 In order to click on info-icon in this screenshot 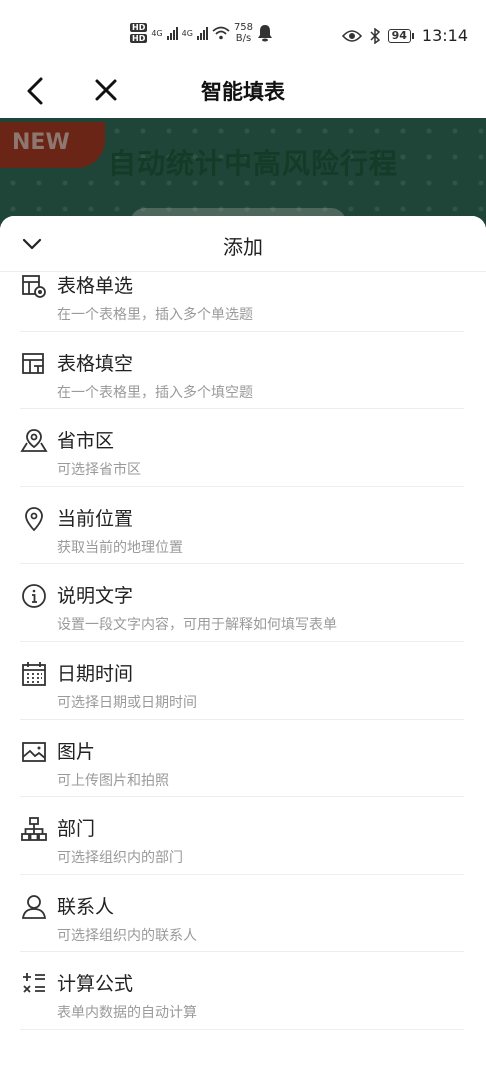, I will do `click(34, 596)`.